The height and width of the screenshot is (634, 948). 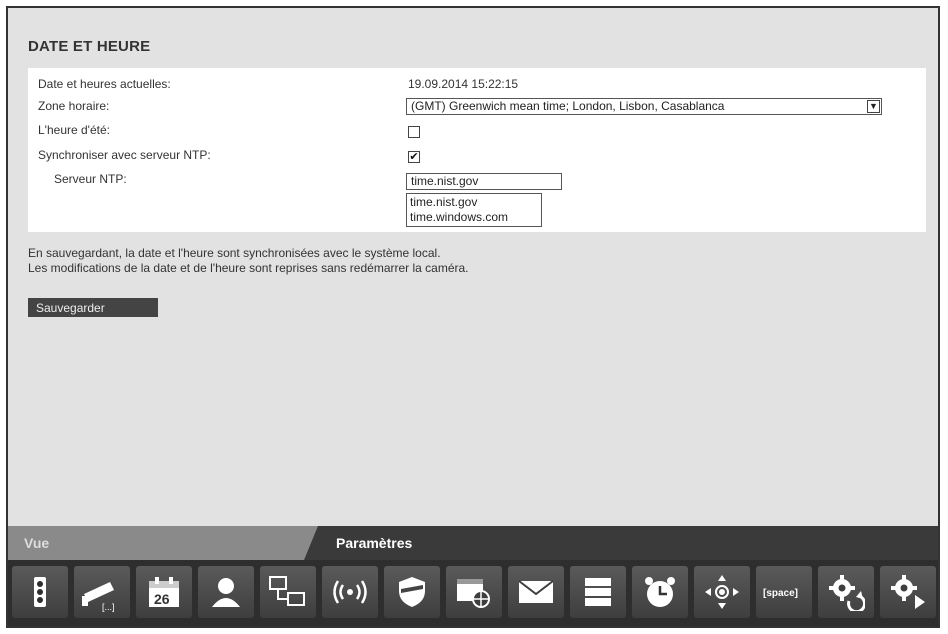 I want to click on ntp-sync-checkbox: ✔, so click(x=414, y=157).